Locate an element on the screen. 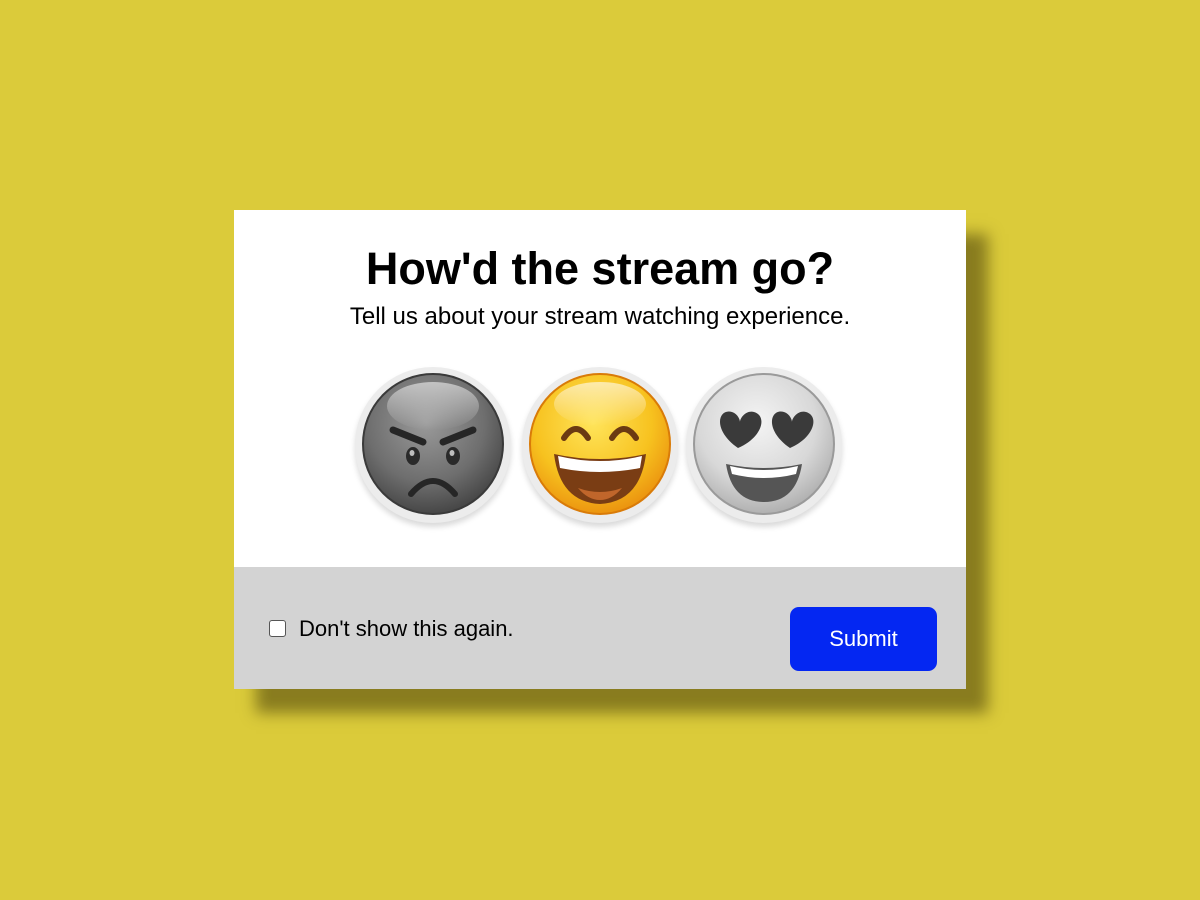 Image resolution: width=1200 pixels, height=900 pixels. rating-angry-button is located at coordinates (433, 445).